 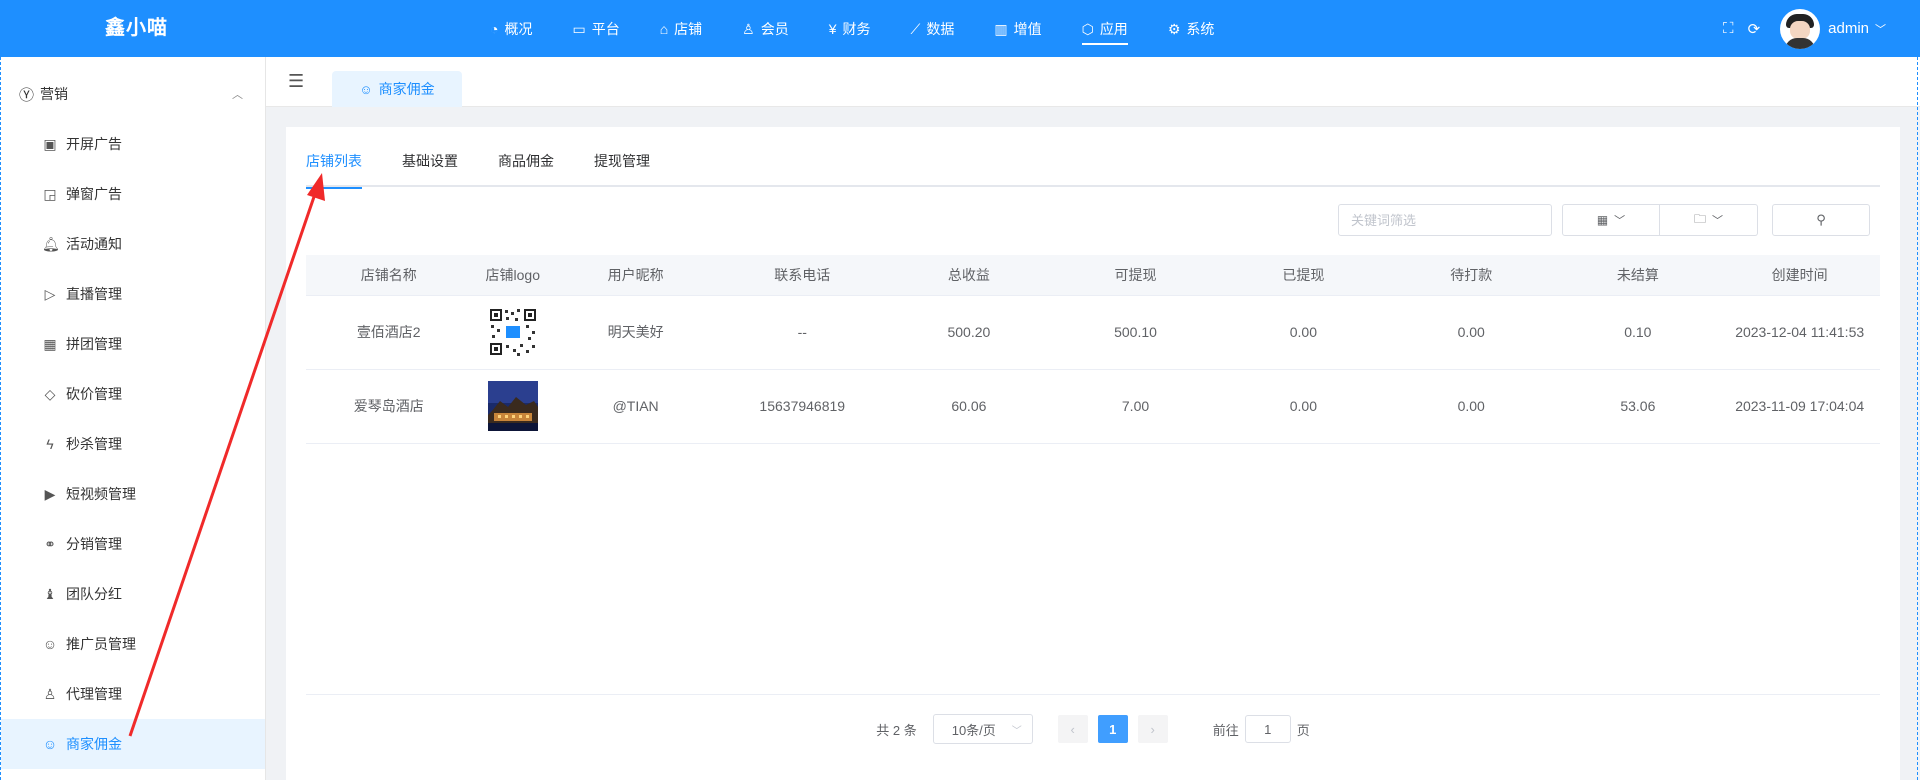 I want to click on team-bonus-icon: ♝, so click(x=50, y=593).